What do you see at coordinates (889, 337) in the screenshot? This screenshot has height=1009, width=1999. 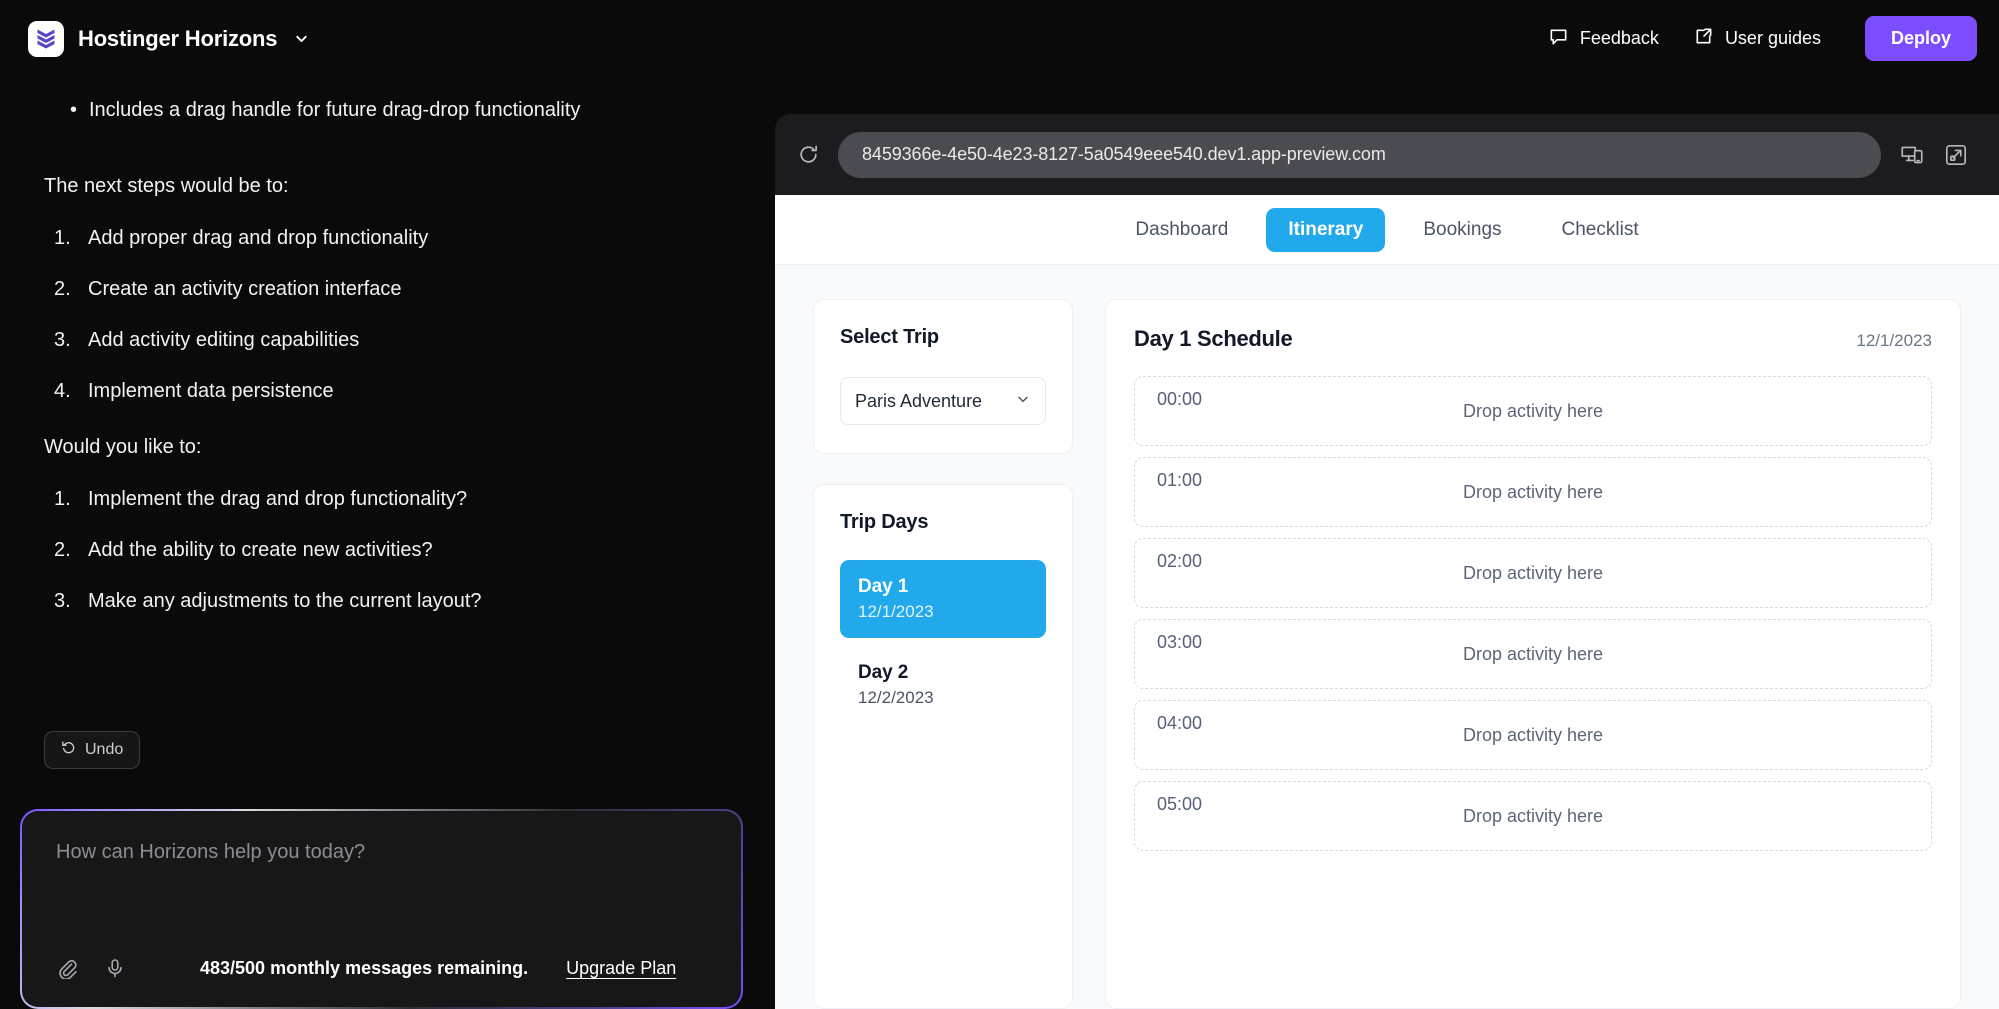 I see `select-trip-title: Select Trip` at bounding box center [889, 337].